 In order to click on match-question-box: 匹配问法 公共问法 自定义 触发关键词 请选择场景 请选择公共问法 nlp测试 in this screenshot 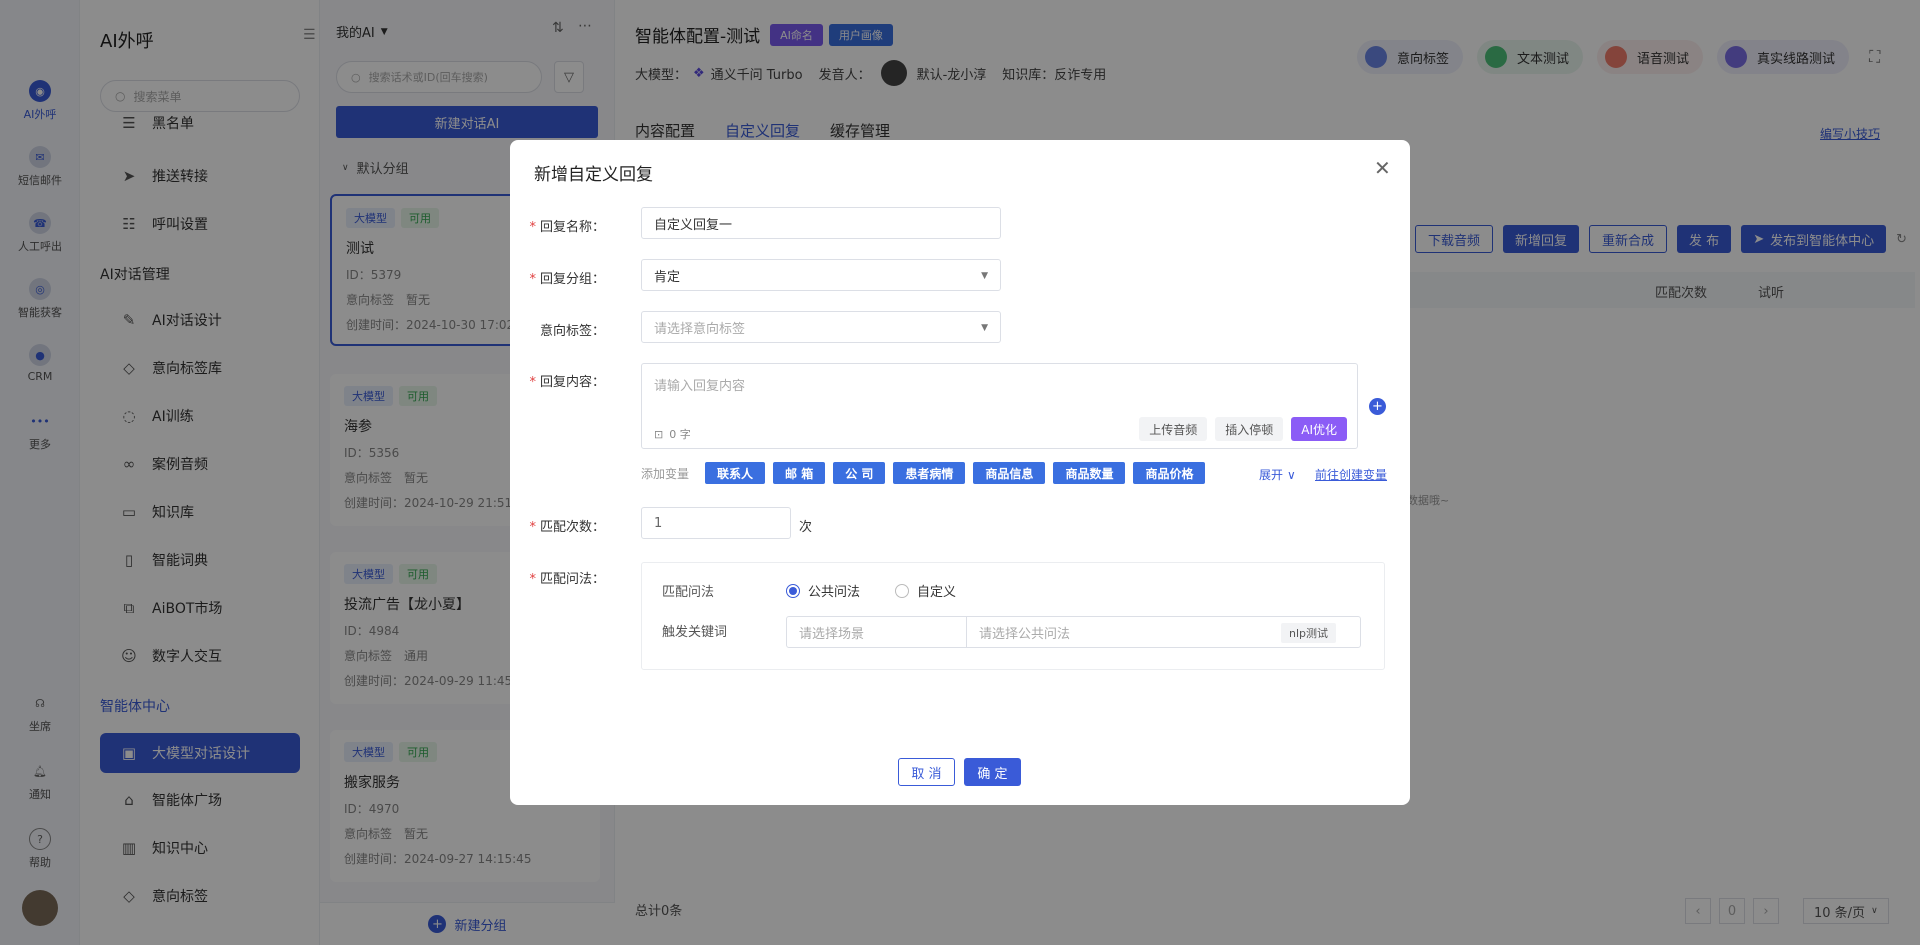, I will do `click(1013, 616)`.